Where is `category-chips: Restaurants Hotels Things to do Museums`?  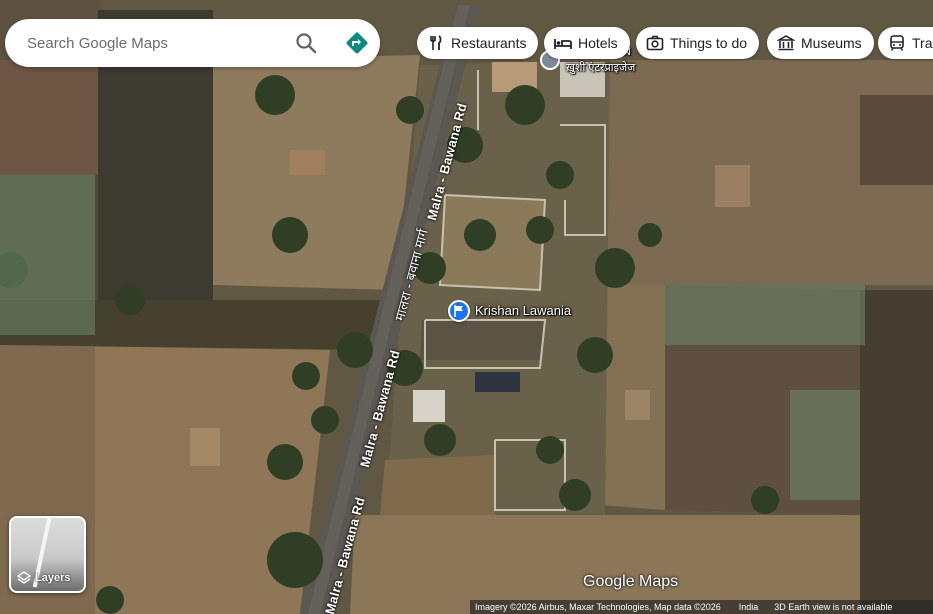
category-chips: Restaurants Hotels Things to do Museums is located at coordinates (466, 44).